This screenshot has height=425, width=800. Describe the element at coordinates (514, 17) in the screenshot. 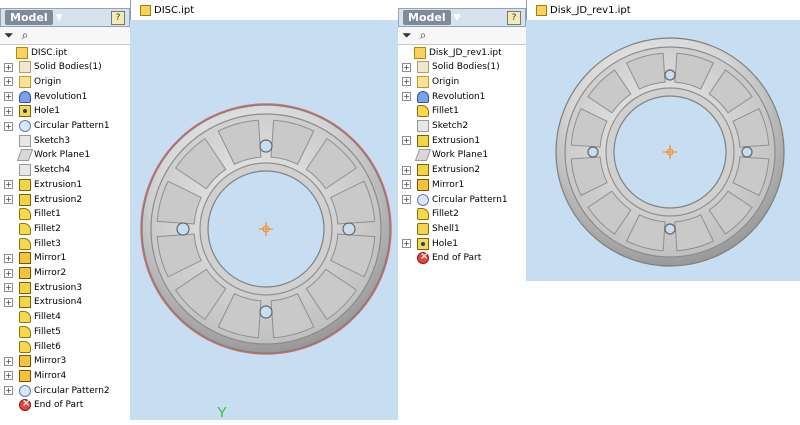

I see `right-help-icon: ?` at that location.